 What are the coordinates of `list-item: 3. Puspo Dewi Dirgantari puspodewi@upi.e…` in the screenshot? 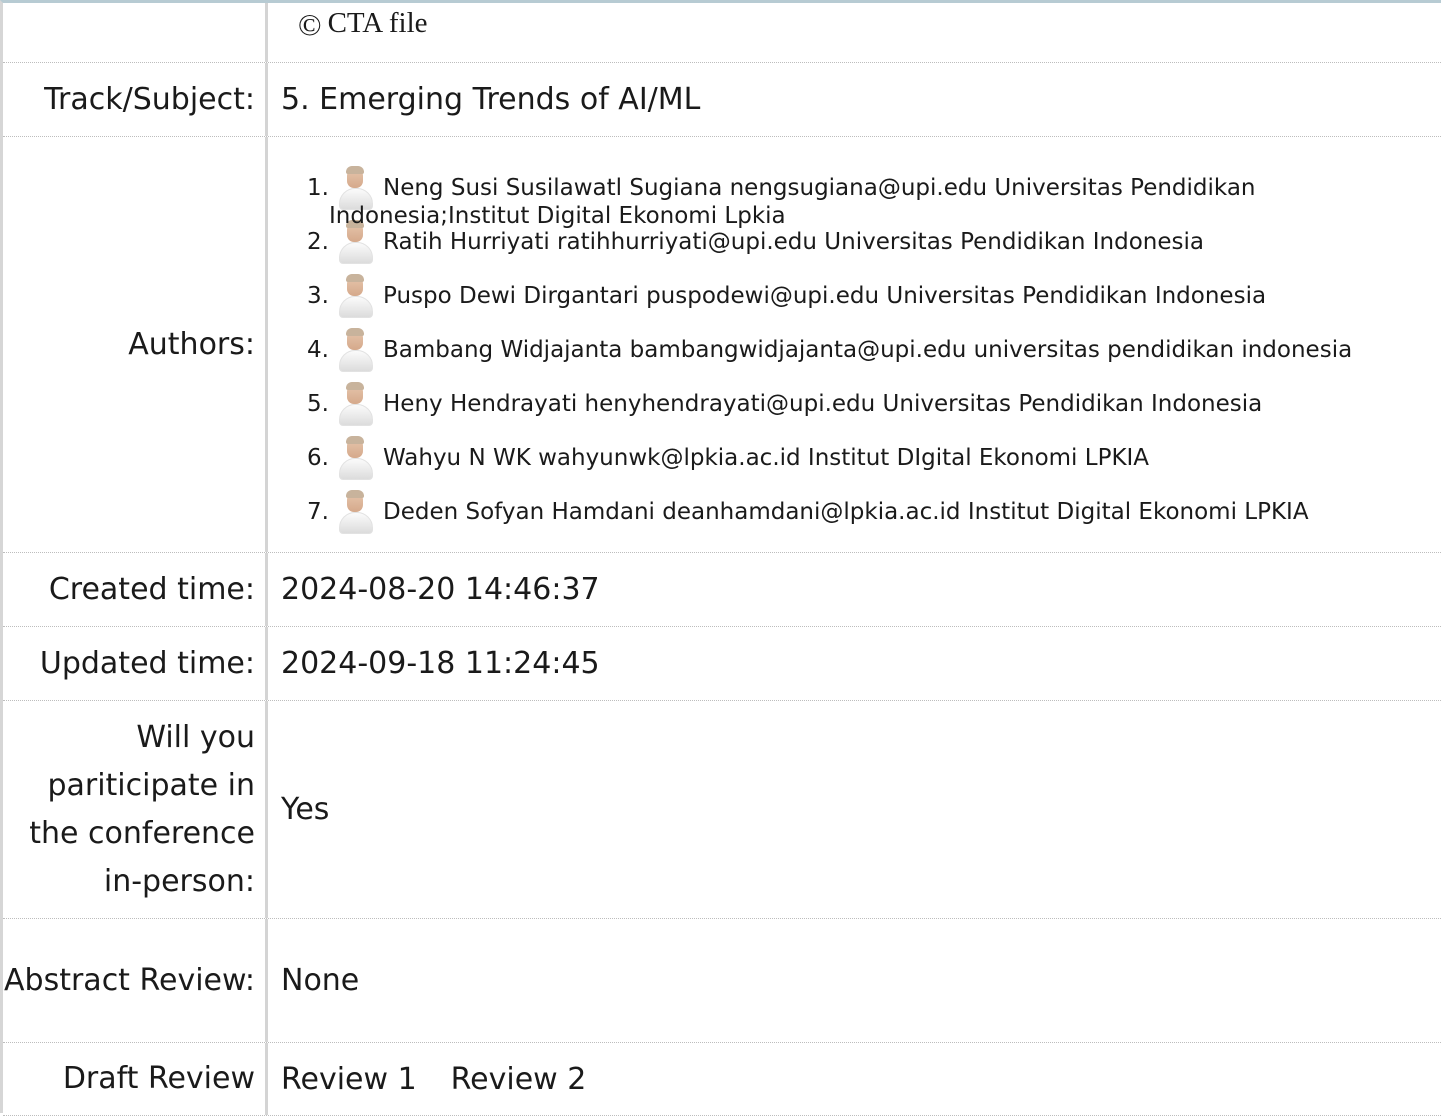 It's located at (870, 296).